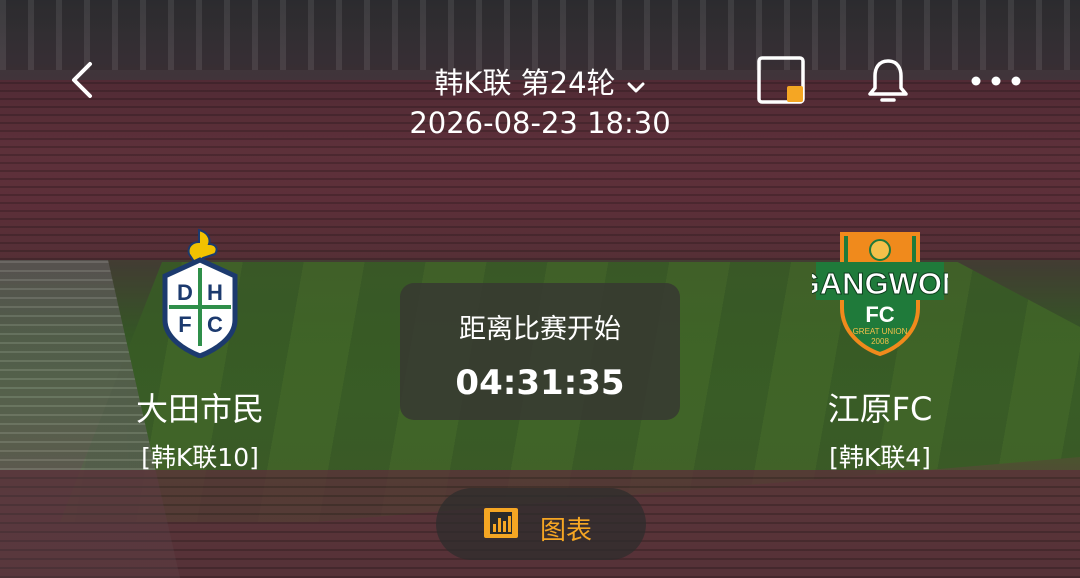 The width and height of the screenshot is (1080, 578). I want to click on gangwon-logo-year: 2008, so click(880, 341).